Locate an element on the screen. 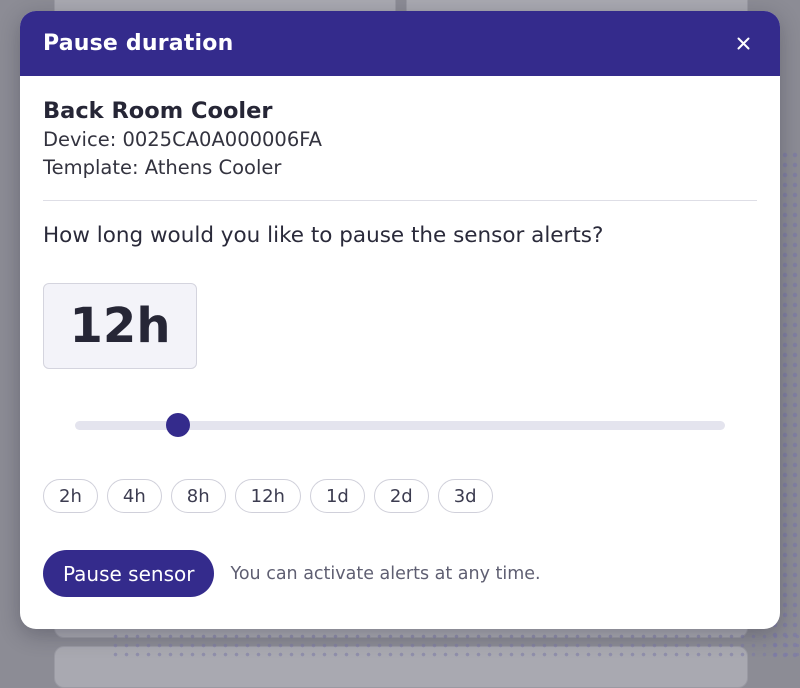 The image size is (800, 688). close-icon is located at coordinates (743, 43).